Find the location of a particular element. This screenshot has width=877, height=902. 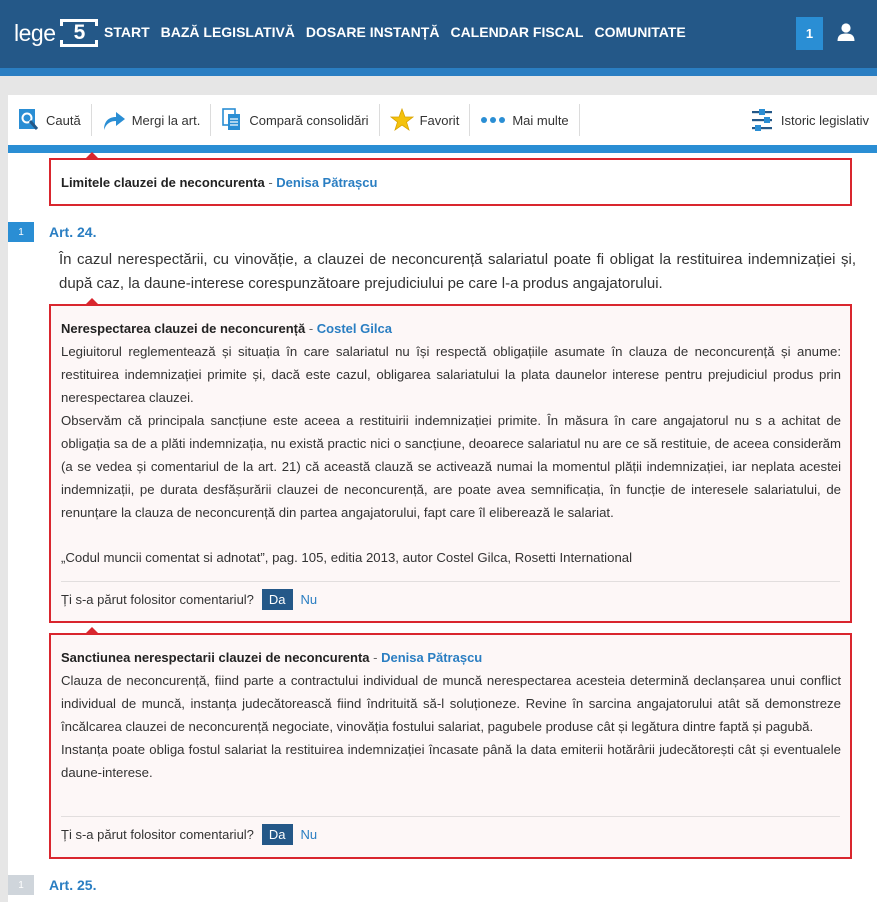

site-logo: lege 5 is located at coordinates (56, 33).